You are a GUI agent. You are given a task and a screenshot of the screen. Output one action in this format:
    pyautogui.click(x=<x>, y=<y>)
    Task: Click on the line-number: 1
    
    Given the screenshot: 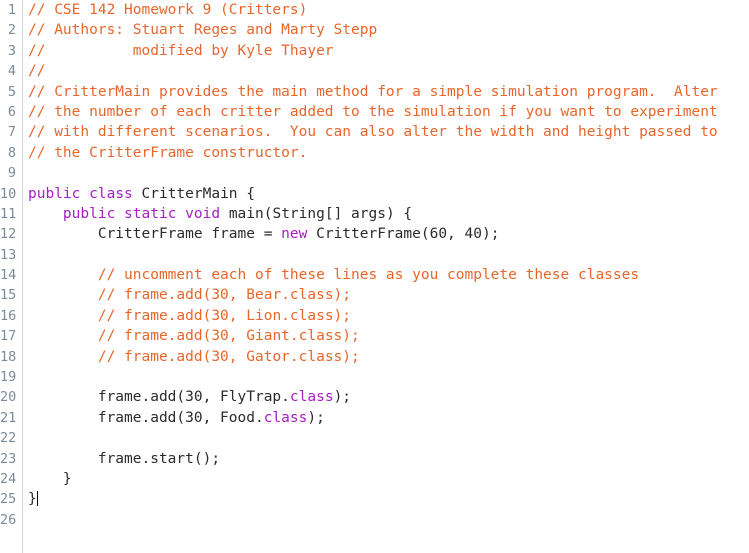 What is the action you would take?
    pyautogui.click(x=11, y=10)
    